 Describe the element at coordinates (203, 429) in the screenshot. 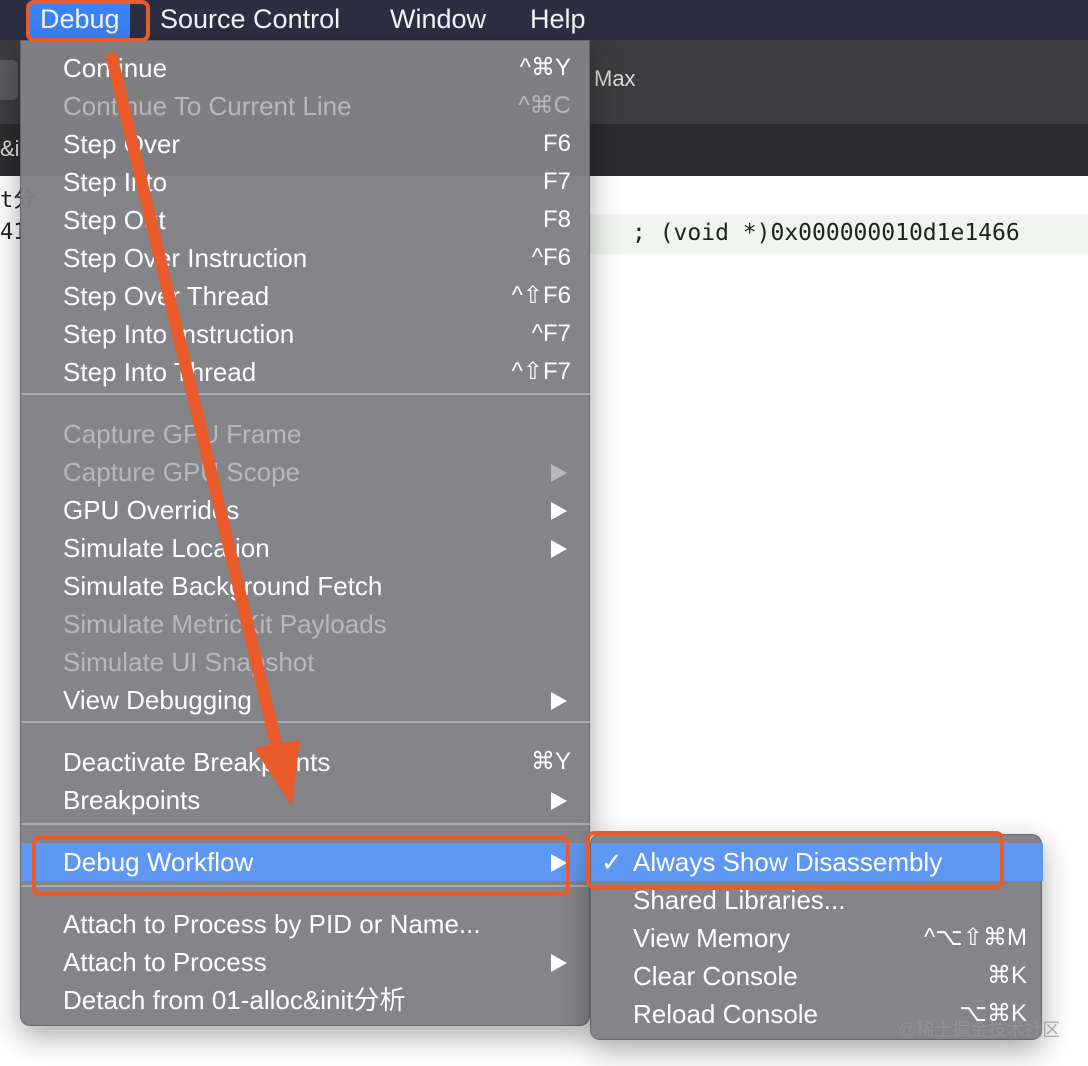

I see `annotation-arrow` at that location.